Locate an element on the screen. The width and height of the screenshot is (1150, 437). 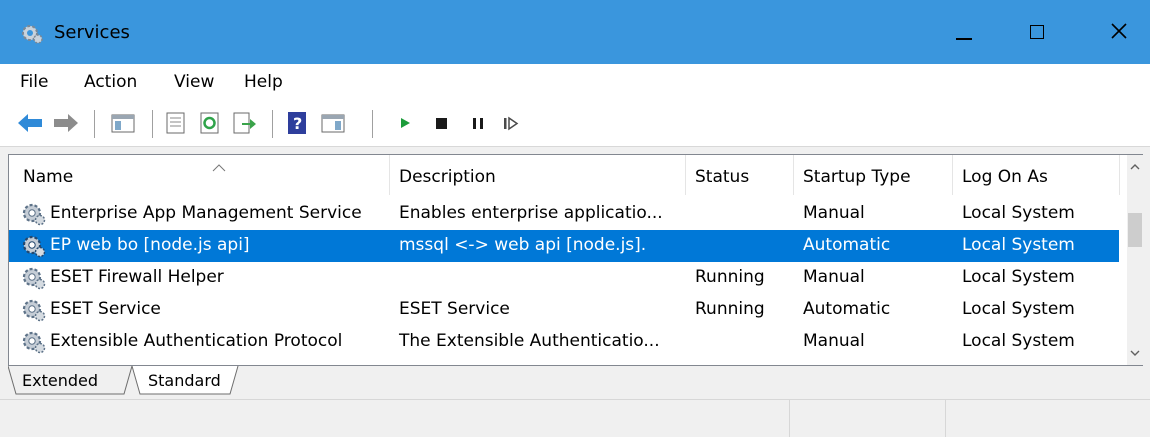
close-button is located at coordinates (1118, 32).